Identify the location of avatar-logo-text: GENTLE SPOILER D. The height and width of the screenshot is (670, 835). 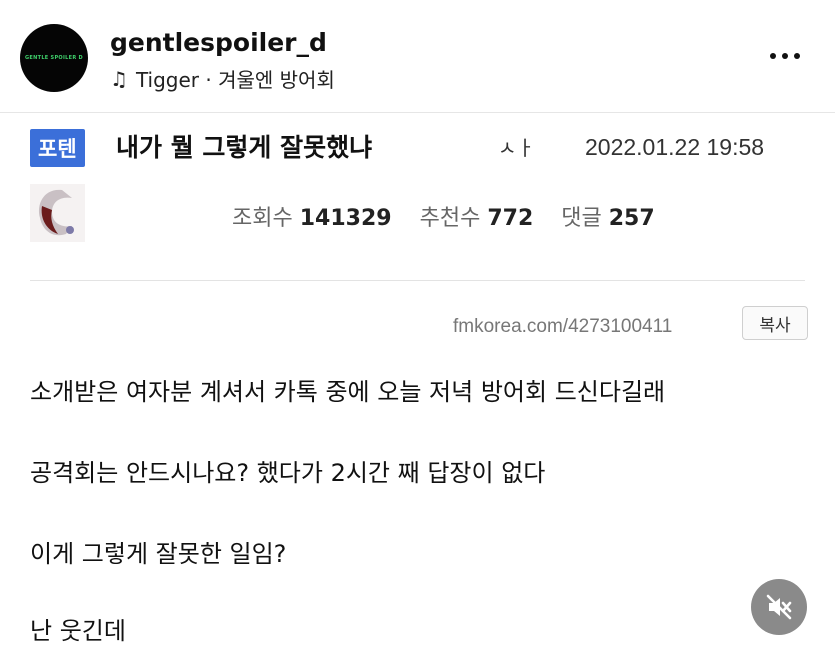
(54, 58).